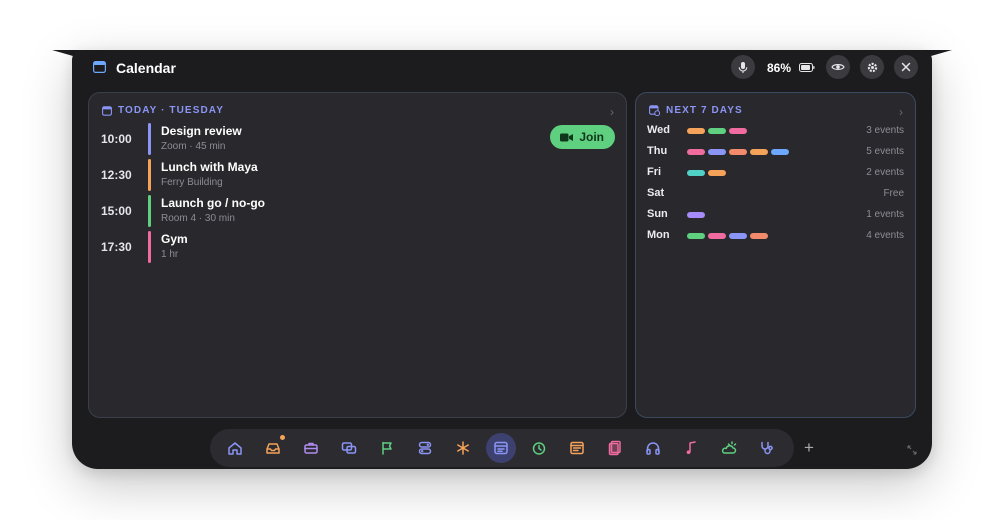  I want to click on dock-item-asterisk, so click(463, 448).